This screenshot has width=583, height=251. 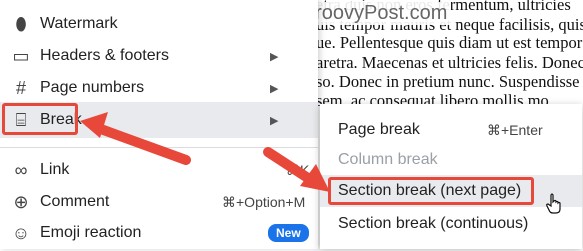 I want to click on link-icon: ∞, so click(x=21, y=169).